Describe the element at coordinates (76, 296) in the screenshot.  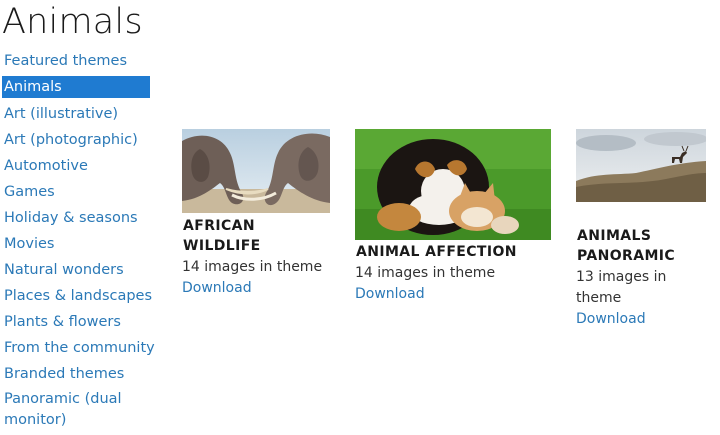
I see `sidebar-item-places-landscapes: Places & landscapes` at that location.